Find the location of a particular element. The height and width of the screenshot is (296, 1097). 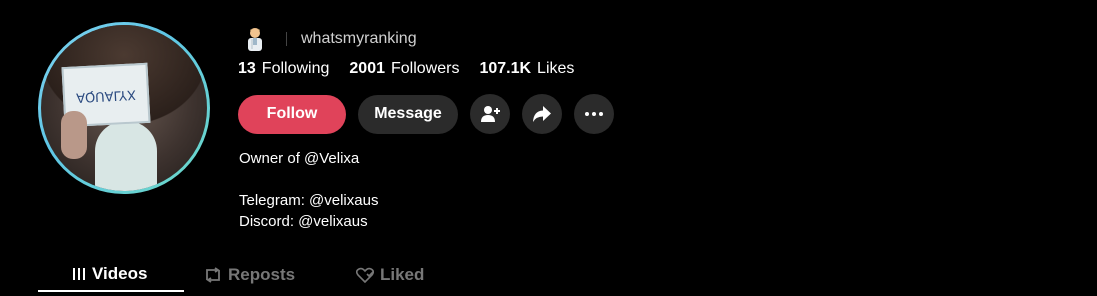

bio-line-owner: Owner of @Velixa is located at coordinates (299, 158).